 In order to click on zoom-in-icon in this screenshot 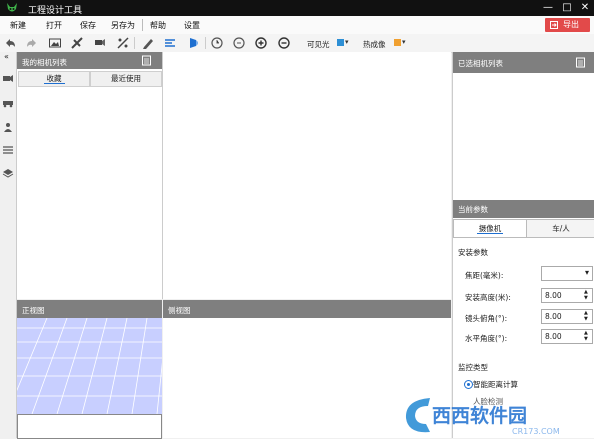, I will do `click(261, 43)`.